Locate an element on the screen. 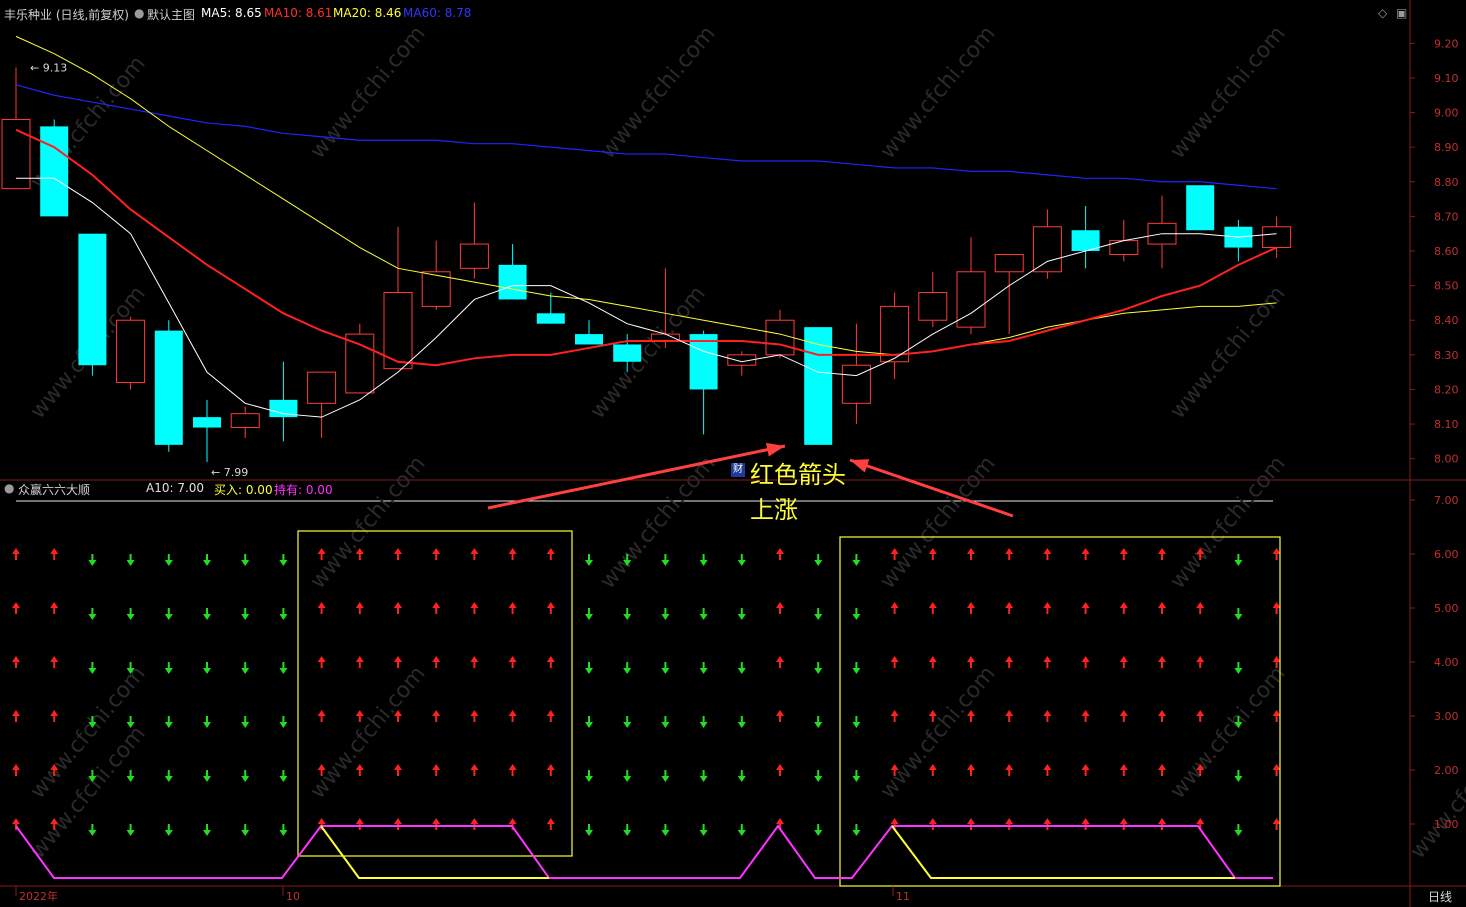 Image resolution: width=1466 pixels, height=907 pixels. time-tick-label: 2022年 is located at coordinates (38, 896).